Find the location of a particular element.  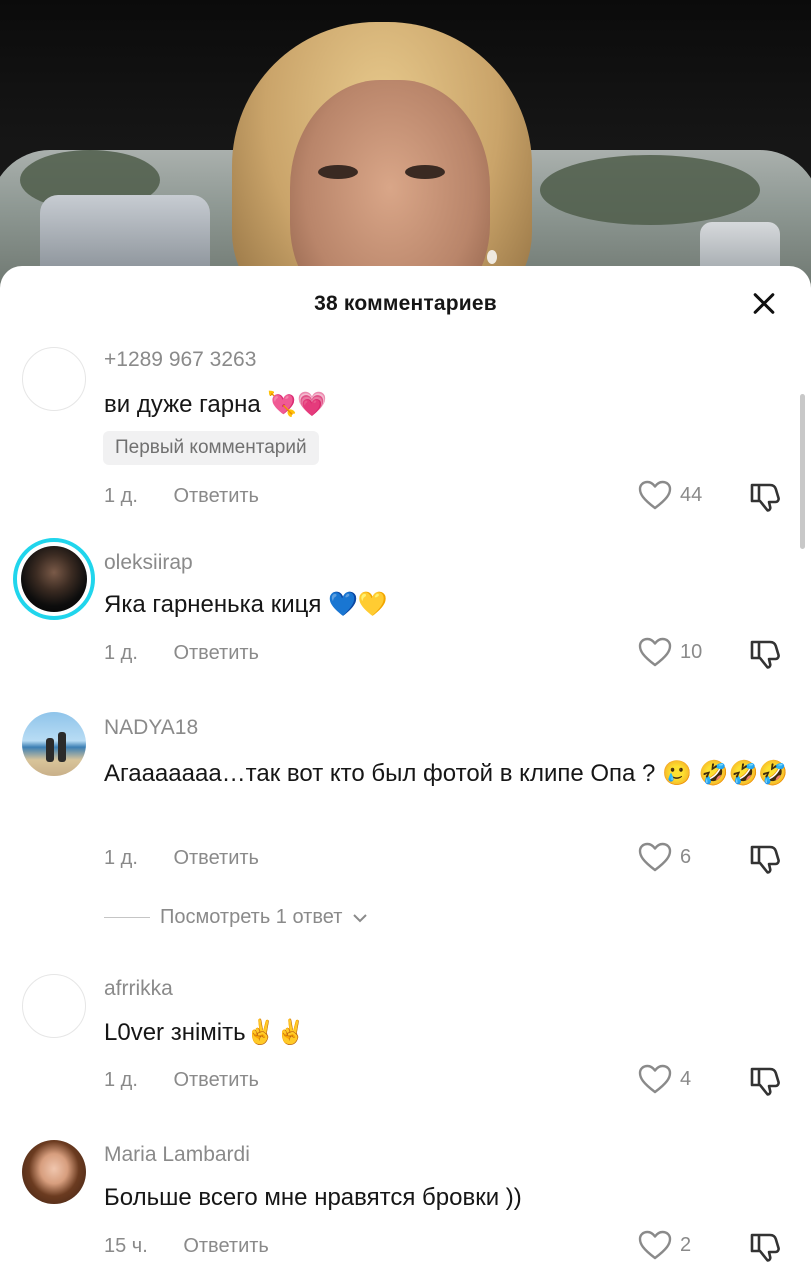

comment-username: +1289 967 3263 is located at coordinates (180, 360).